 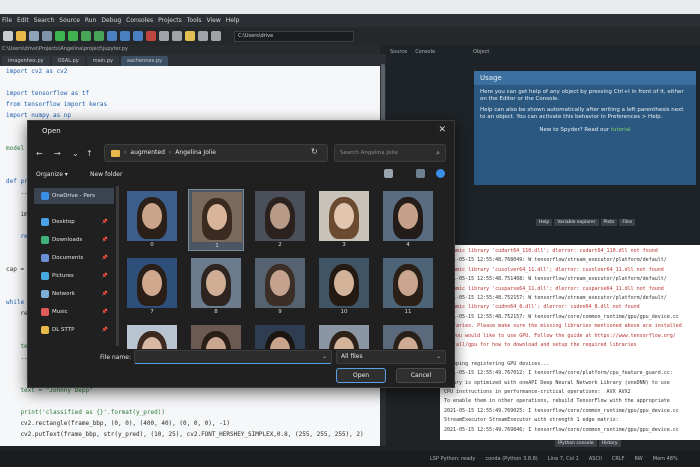 I want to click on up-folder-icon: ↑, so click(x=89, y=153).